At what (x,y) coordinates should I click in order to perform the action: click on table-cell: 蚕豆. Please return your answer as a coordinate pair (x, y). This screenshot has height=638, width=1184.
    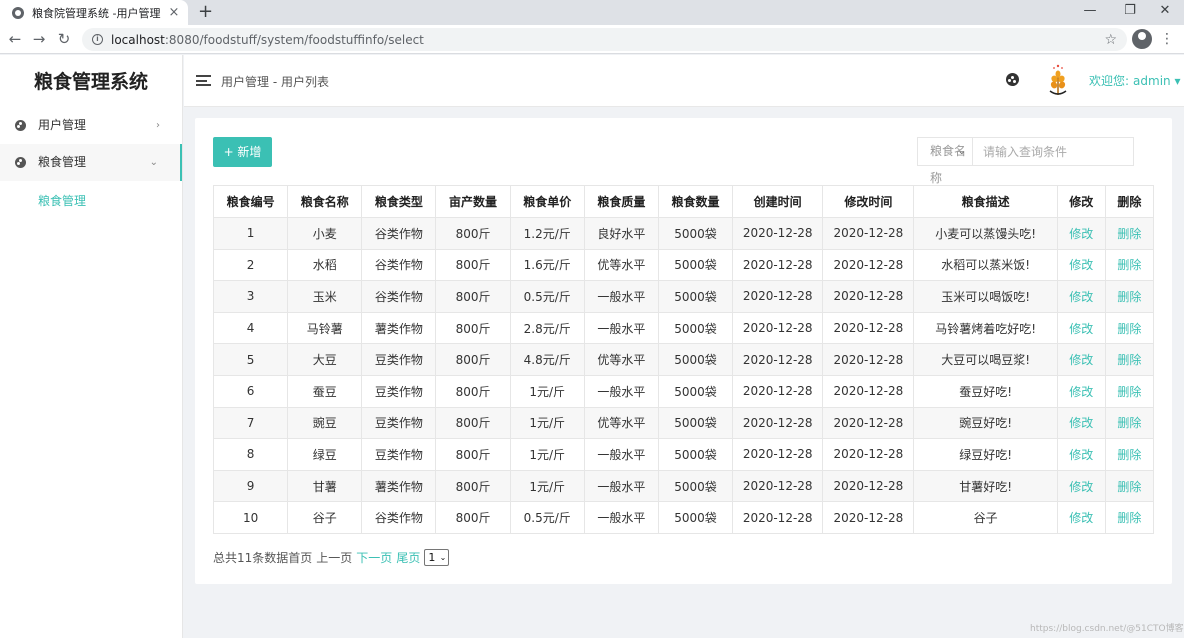
    Looking at the image, I should click on (325, 391).